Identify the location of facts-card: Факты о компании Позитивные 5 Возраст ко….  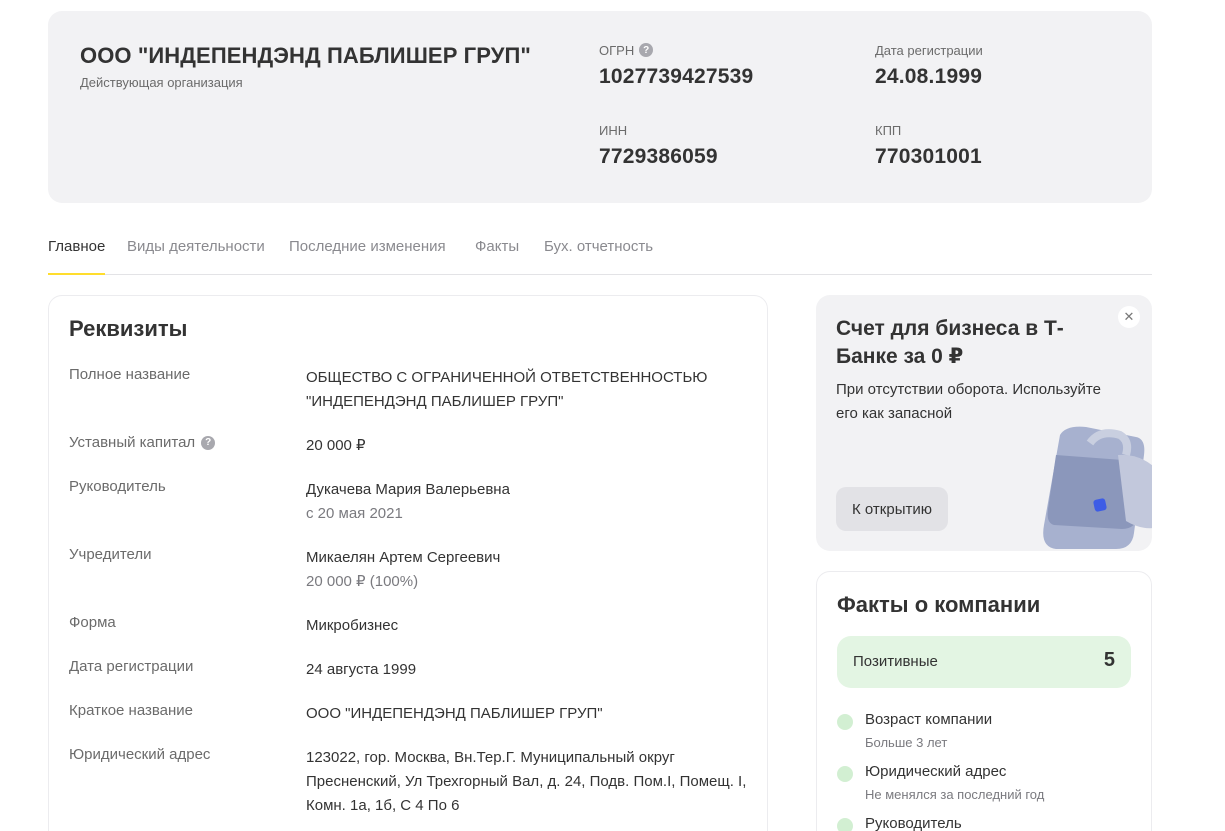
(984, 701).